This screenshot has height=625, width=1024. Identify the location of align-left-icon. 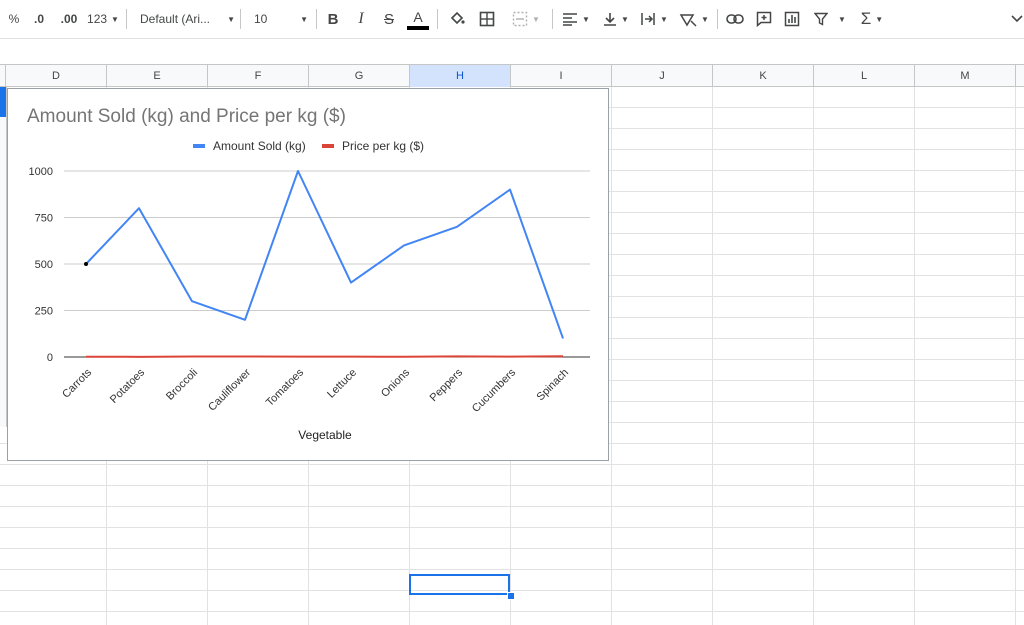
(570, 19).